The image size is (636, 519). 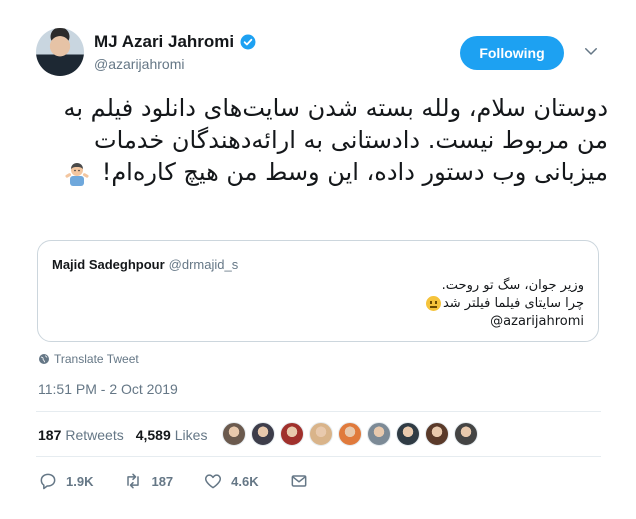 I want to click on retweets-label: Retweets, so click(x=94, y=435).